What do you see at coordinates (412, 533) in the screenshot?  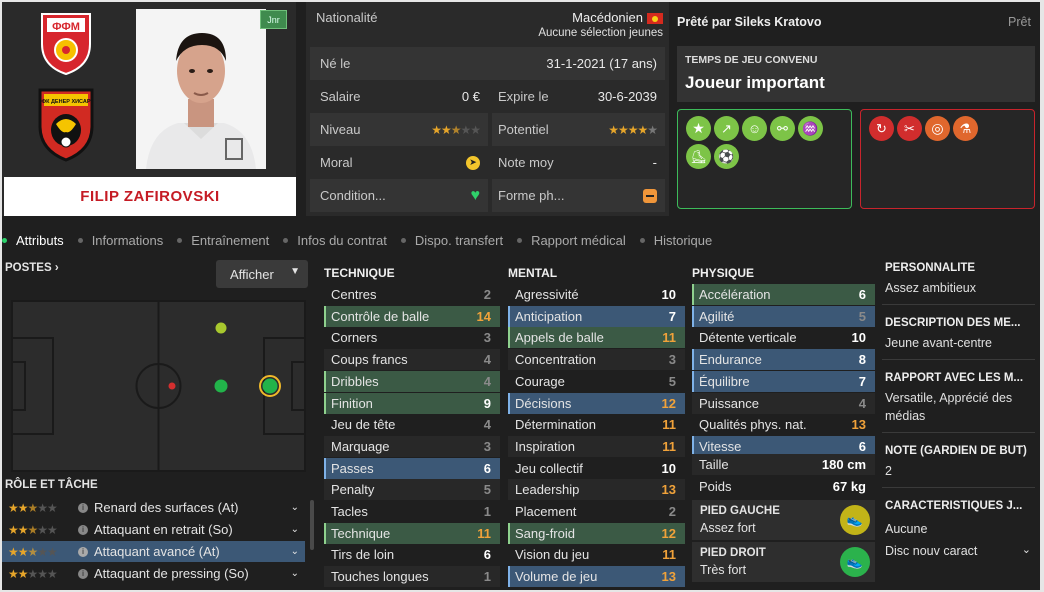 I see `attribute-row: Technique 11` at bounding box center [412, 533].